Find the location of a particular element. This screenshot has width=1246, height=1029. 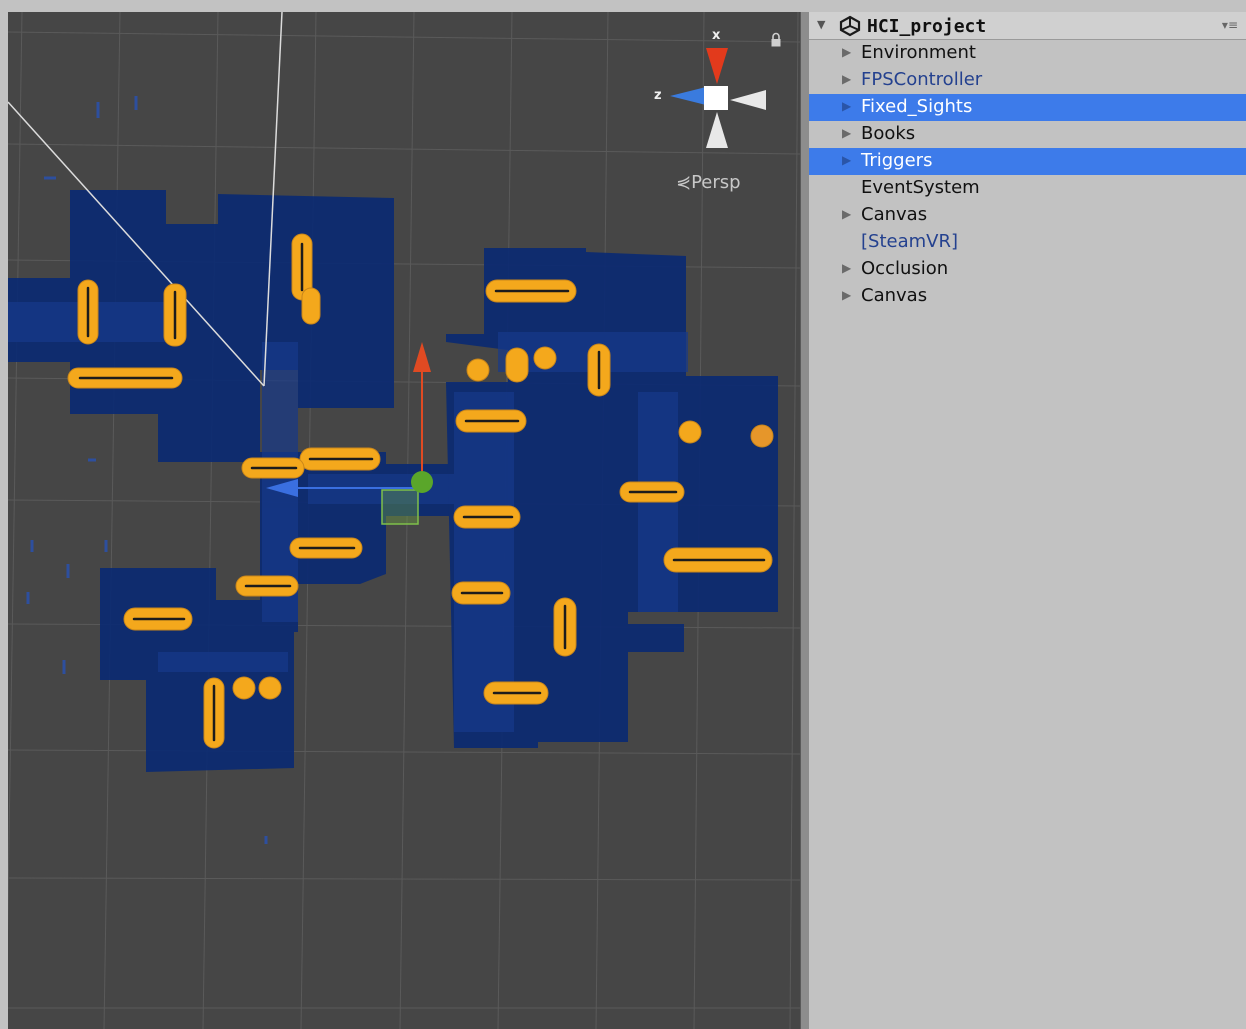

panel-splitter is located at coordinates (804, 520).